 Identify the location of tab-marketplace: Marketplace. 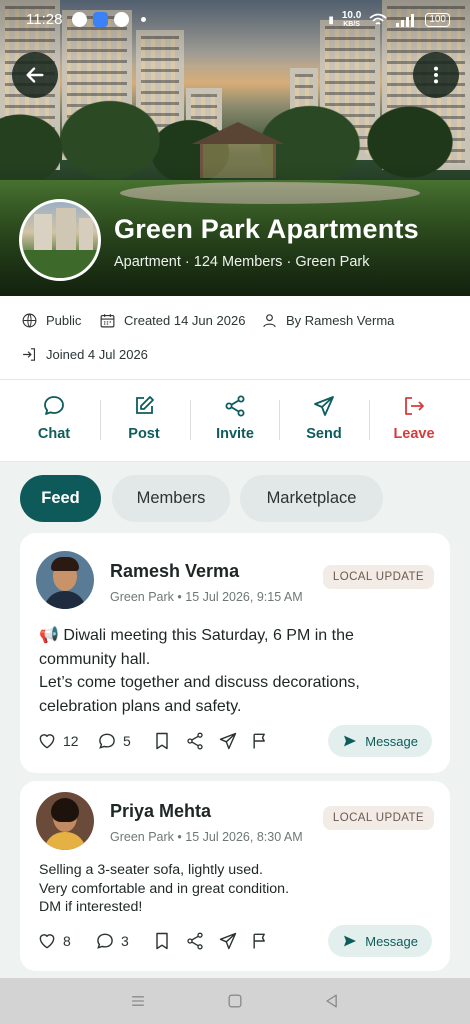
(311, 498).